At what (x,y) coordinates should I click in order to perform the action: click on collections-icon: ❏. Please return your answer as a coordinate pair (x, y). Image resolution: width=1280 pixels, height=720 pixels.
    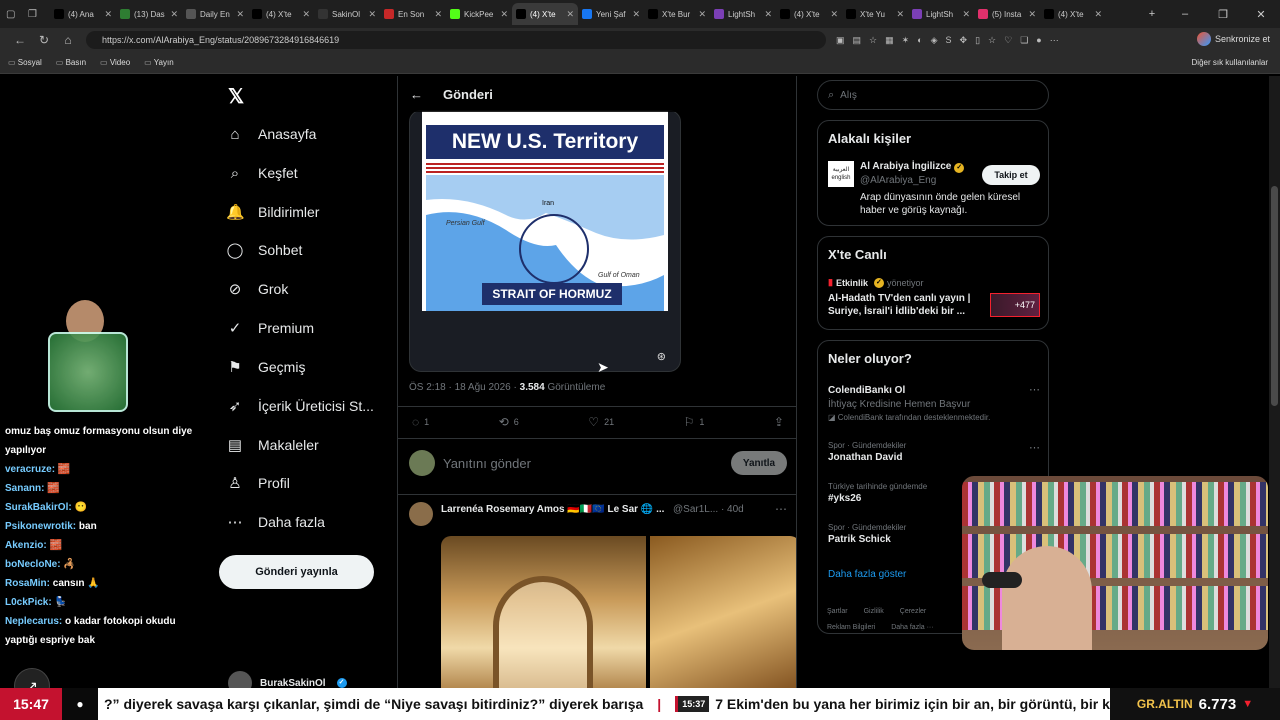
    Looking at the image, I should click on (1024, 40).